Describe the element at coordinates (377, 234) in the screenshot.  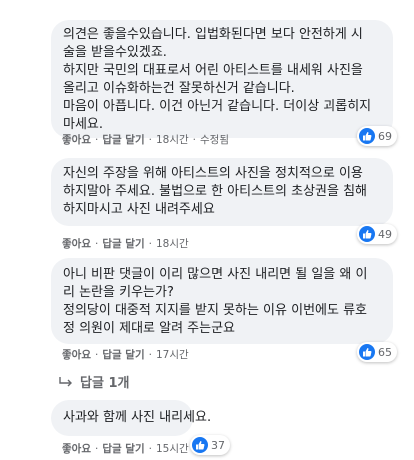
I see `reaction-count-2: 49` at that location.